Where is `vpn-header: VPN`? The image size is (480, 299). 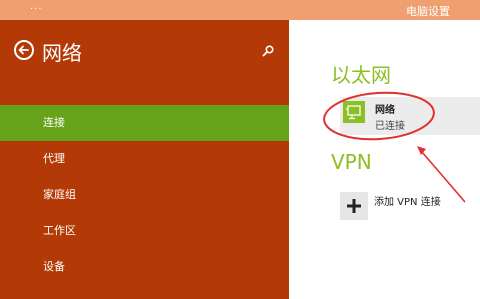 vpn-header: VPN is located at coordinates (351, 162).